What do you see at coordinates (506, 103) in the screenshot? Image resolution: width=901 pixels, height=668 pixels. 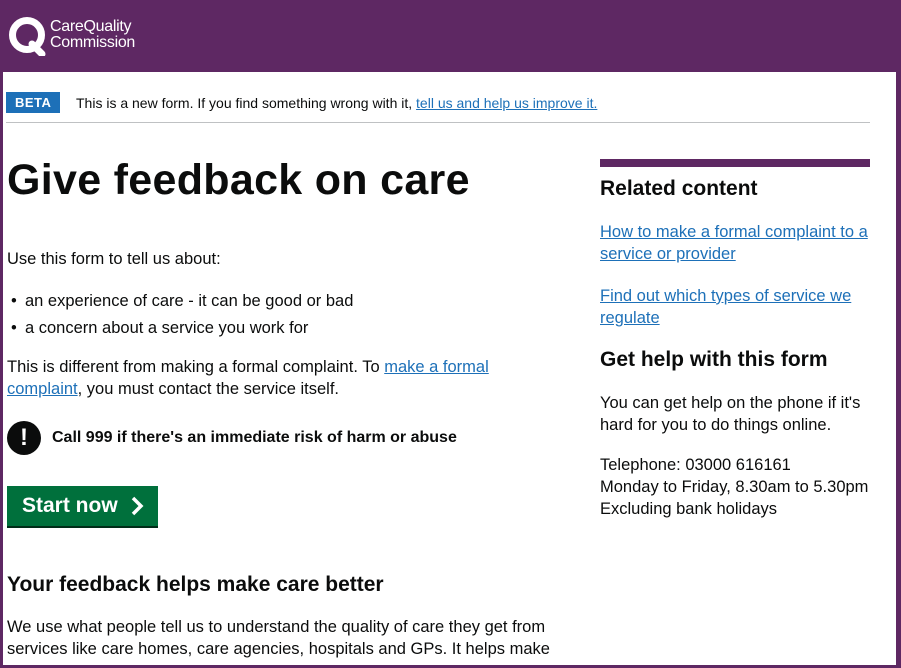 I see `feedback-link: tell us and help us improve it.` at bounding box center [506, 103].